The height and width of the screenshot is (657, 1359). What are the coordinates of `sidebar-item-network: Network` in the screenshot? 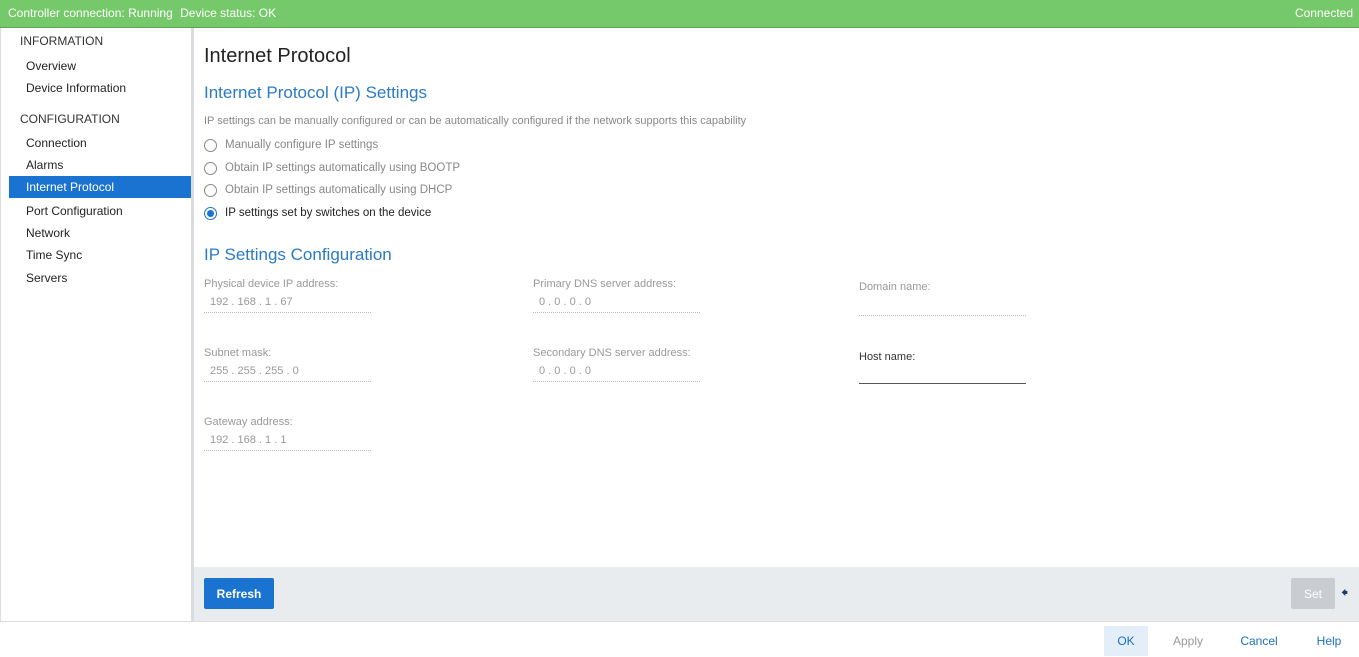 It's located at (100, 233).